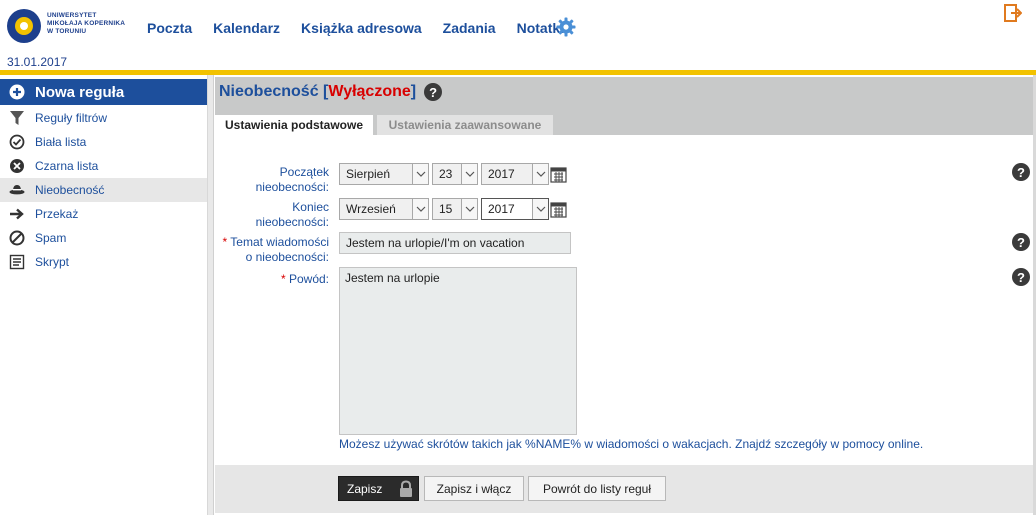 The width and height of the screenshot is (1036, 515). I want to click on status-bracket-open: [, so click(323, 91).